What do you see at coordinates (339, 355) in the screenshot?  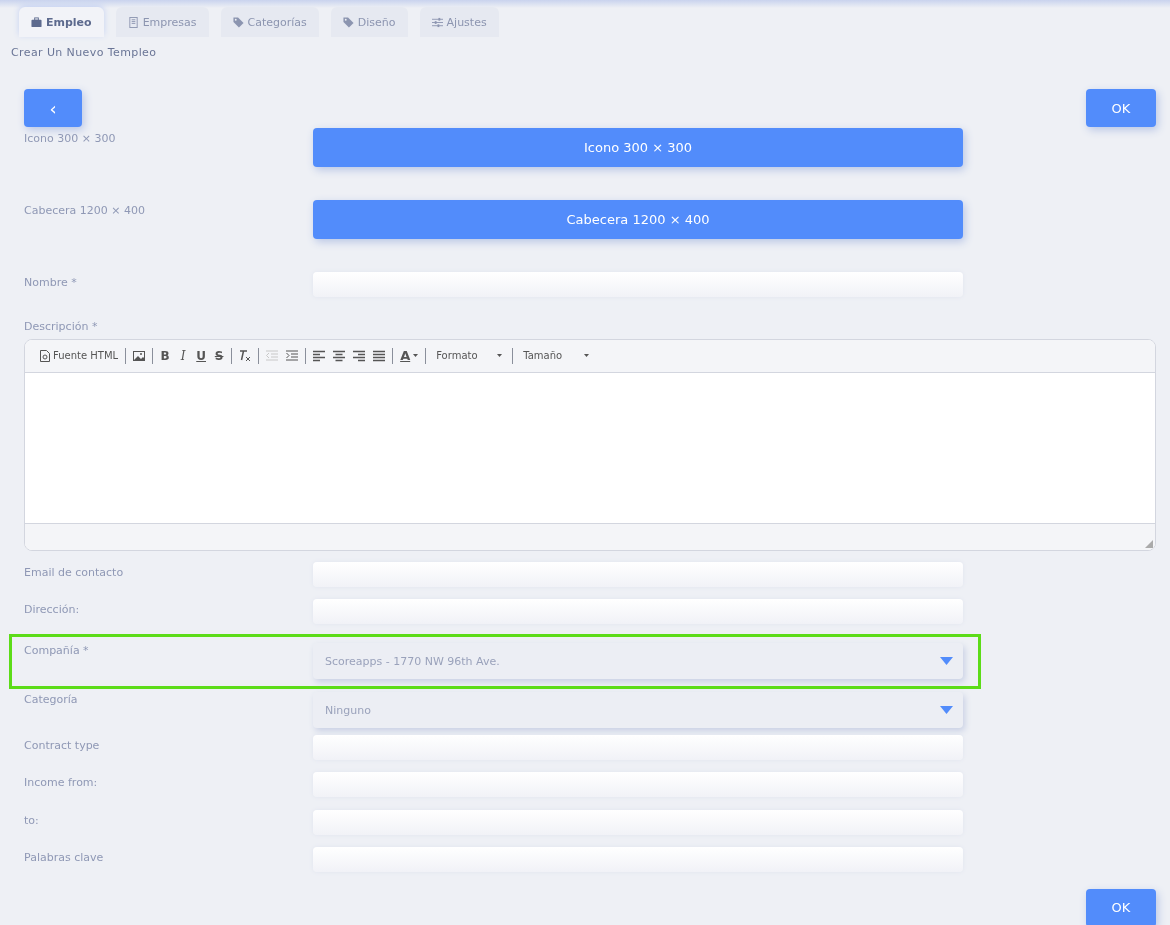 I see `align-center-icon` at bounding box center [339, 355].